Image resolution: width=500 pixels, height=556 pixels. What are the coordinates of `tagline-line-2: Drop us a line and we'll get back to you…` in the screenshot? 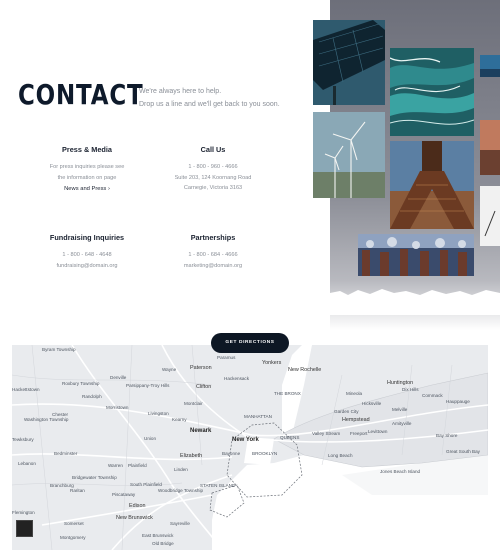 It's located at (209, 104).